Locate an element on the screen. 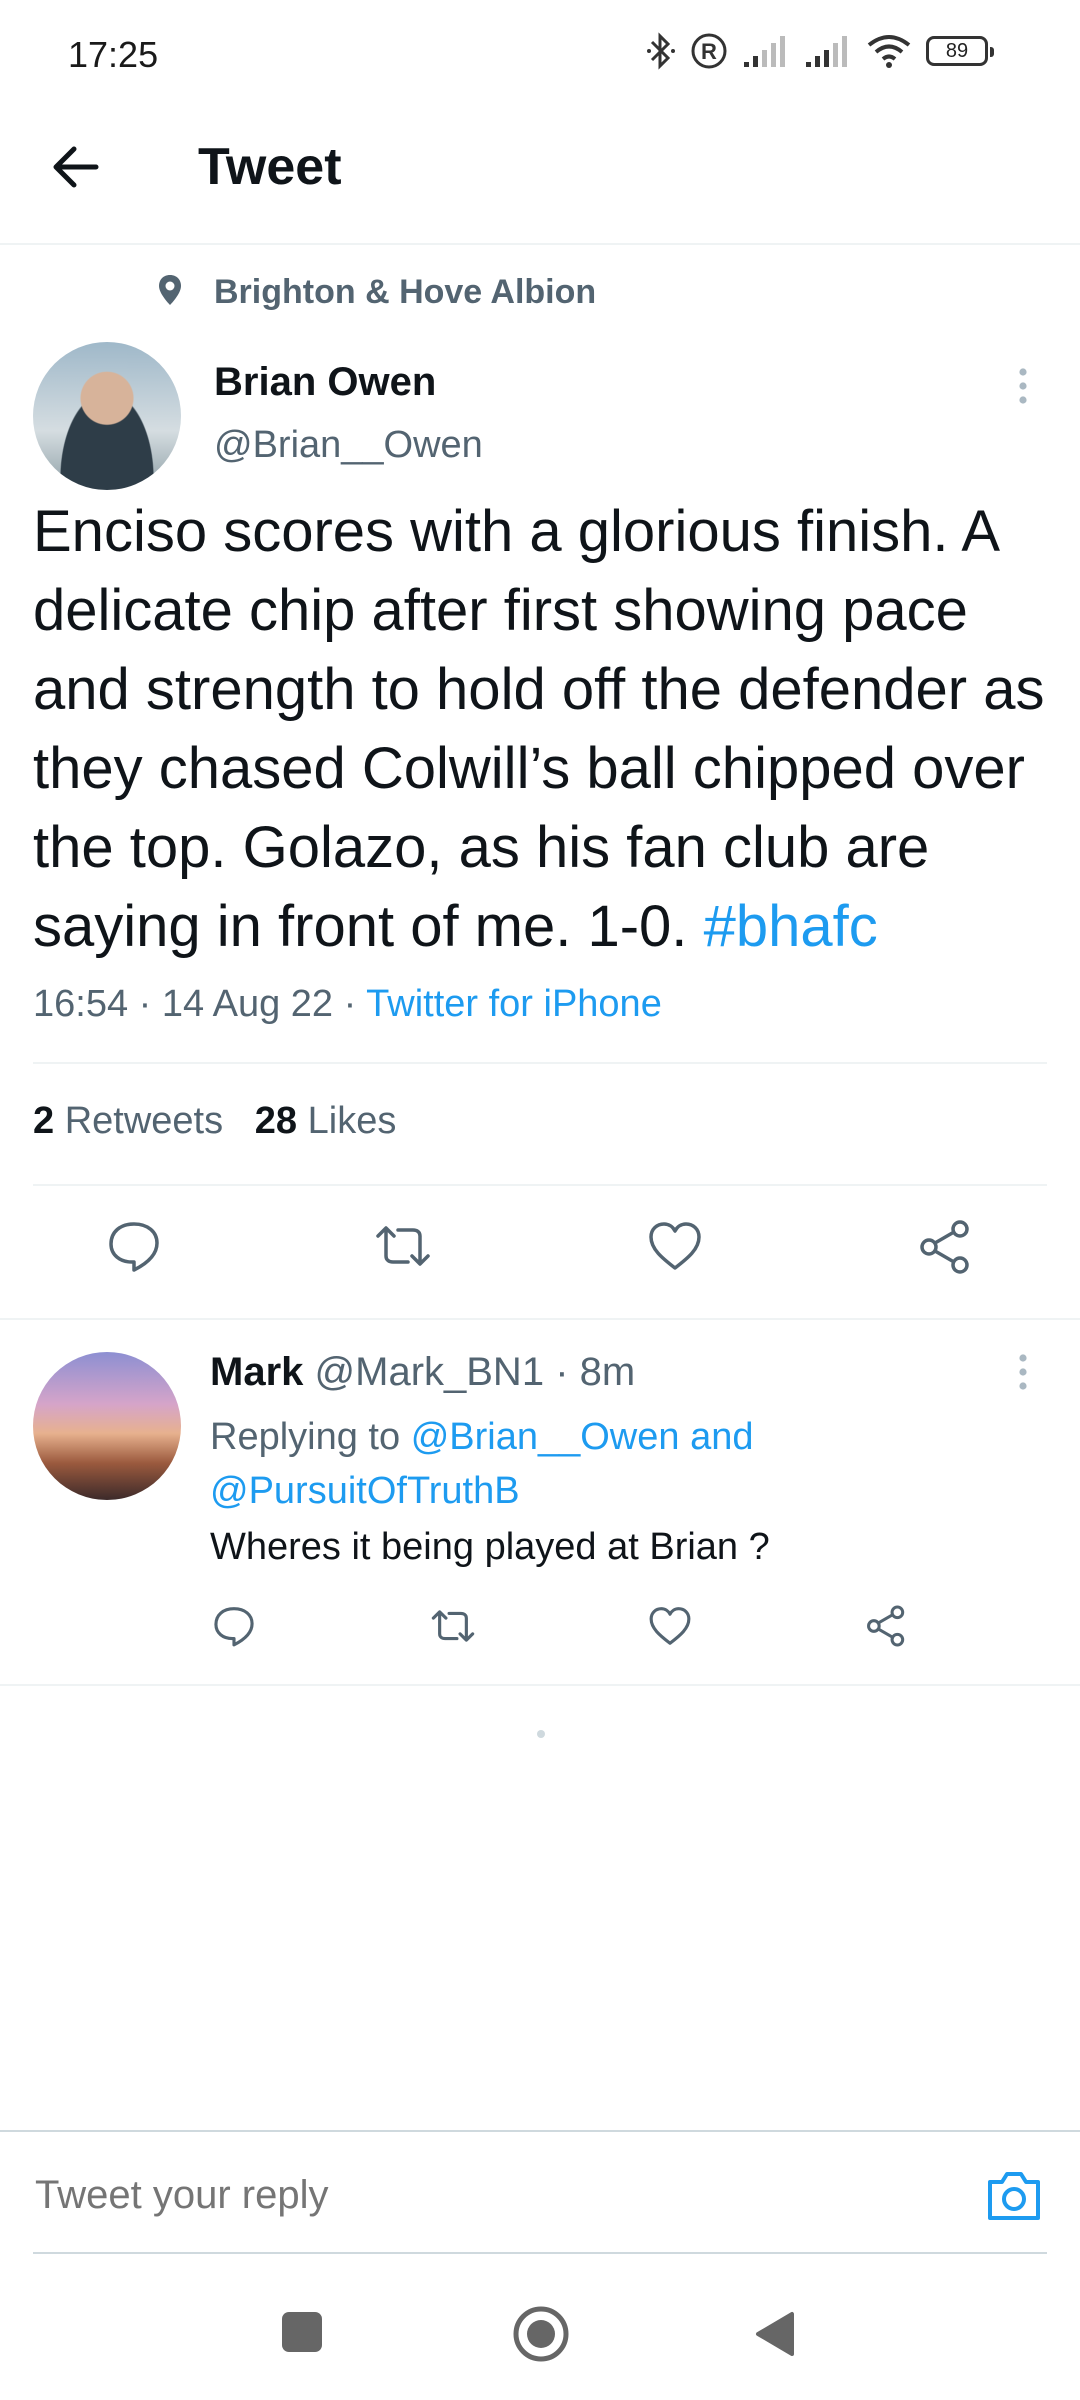 The width and height of the screenshot is (1080, 2400). compose-underline is located at coordinates (540, 2253).